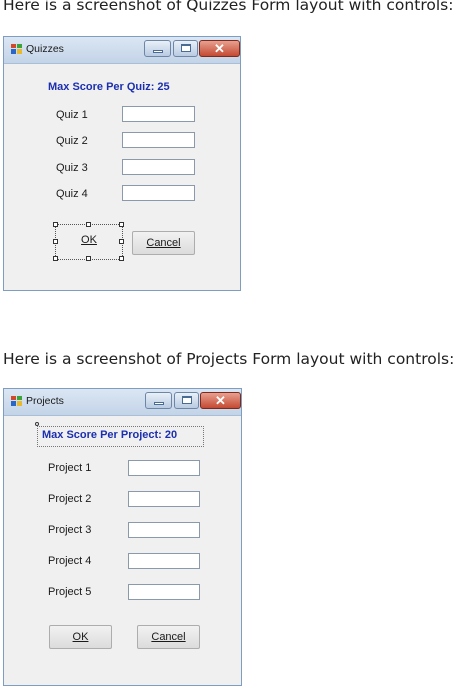 Image resolution: width=465 pixels, height=686 pixels. What do you see at coordinates (72, 115) in the screenshot?
I see `quiz-1-label: Quiz 1` at bounding box center [72, 115].